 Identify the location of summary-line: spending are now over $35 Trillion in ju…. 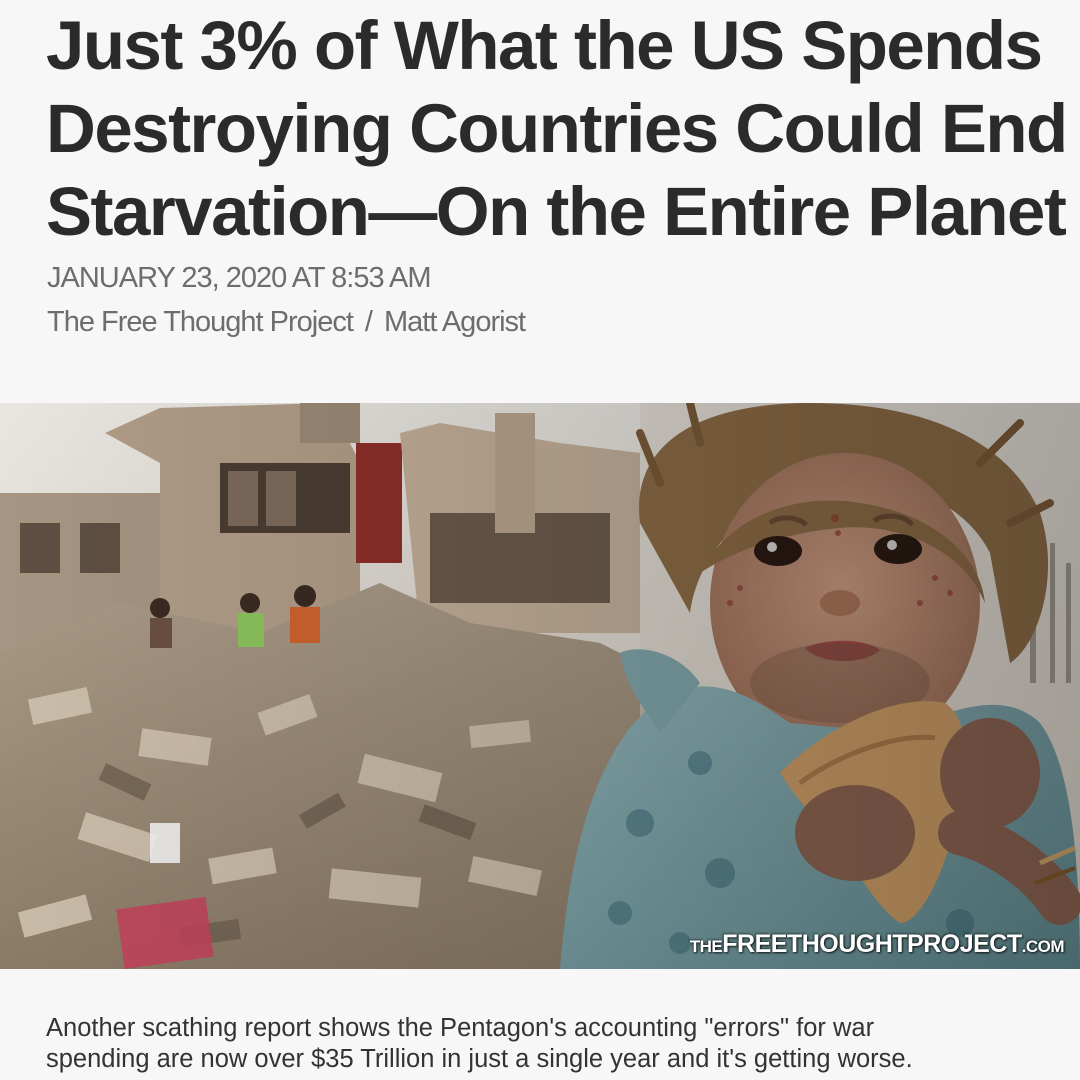
(479, 1059).